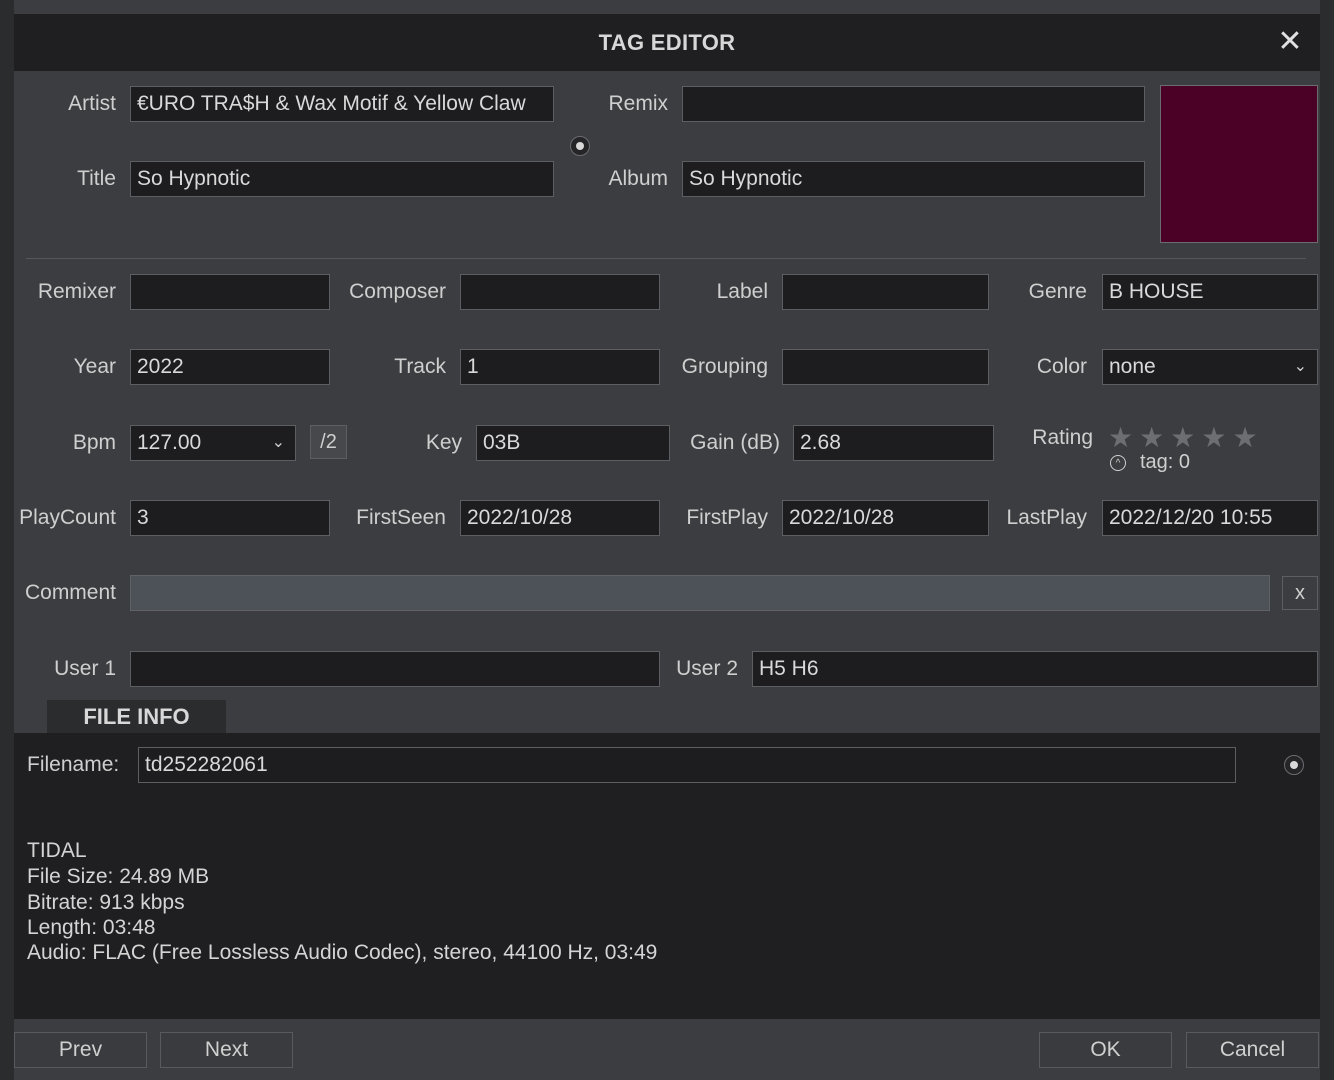 This screenshot has height=1080, width=1334. Describe the element at coordinates (213, 443) in the screenshot. I see `bpm-dropdown: 127.00 ⌄` at that location.